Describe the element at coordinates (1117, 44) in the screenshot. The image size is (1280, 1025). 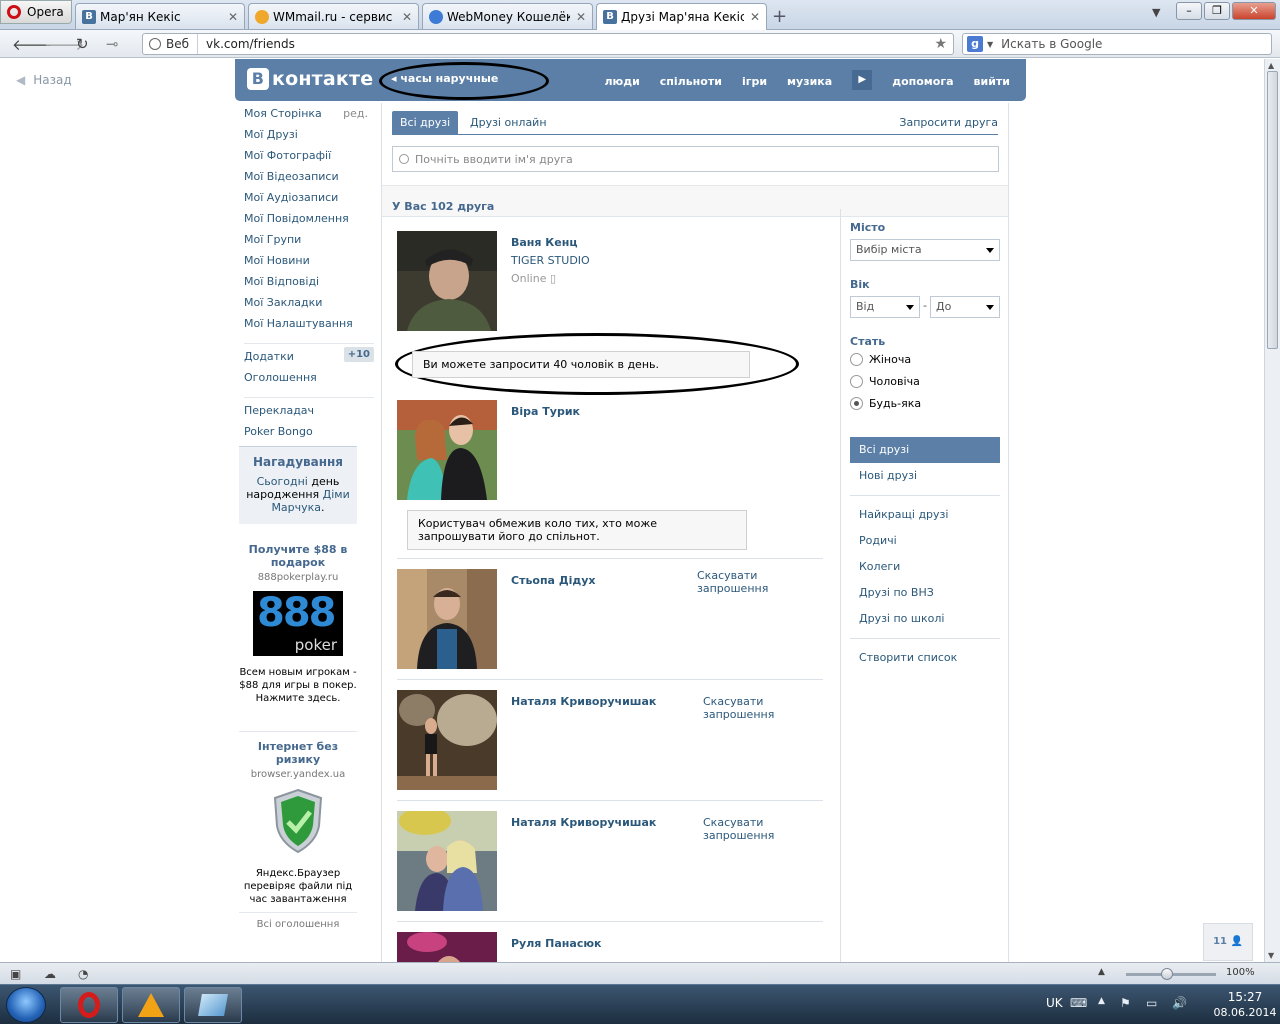
I see `search-engine-input: g ▼ Искать в Google` at that location.